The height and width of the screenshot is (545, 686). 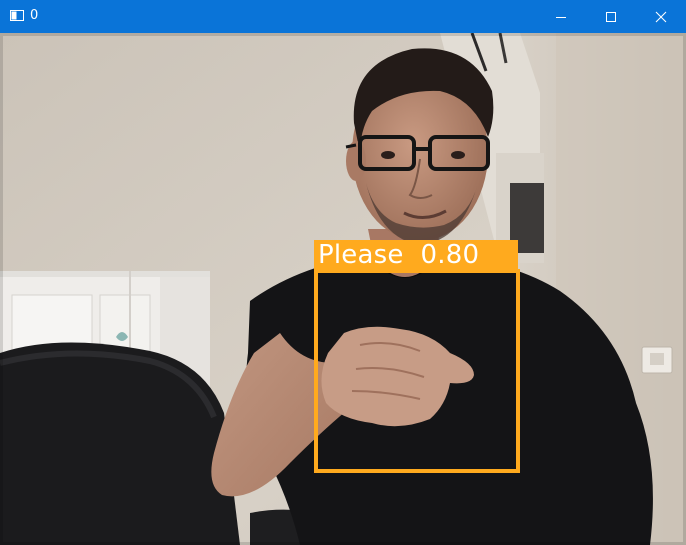 I want to click on close-button, so click(x=661, y=16).